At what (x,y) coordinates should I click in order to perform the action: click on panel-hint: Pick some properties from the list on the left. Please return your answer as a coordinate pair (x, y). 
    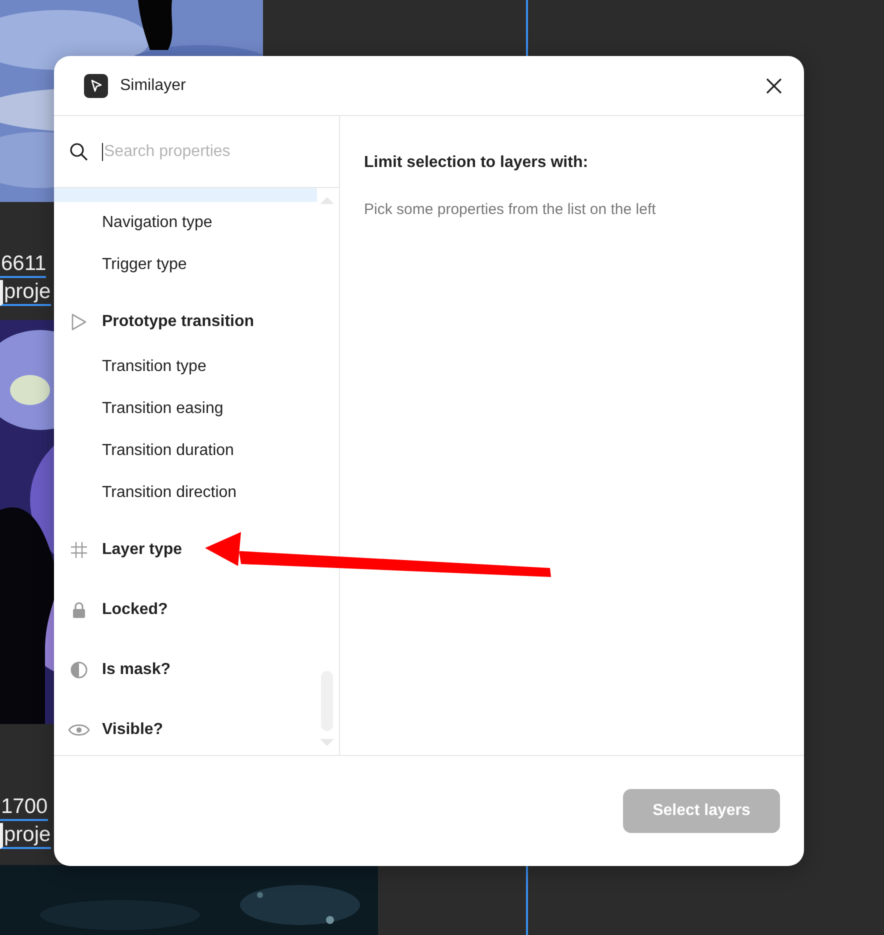
    Looking at the image, I should click on (510, 209).